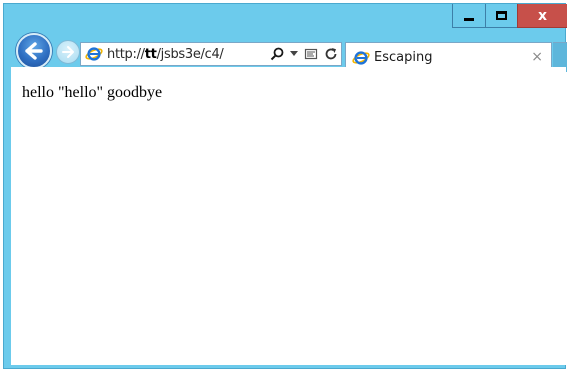 This screenshot has width=569, height=372. I want to click on refresh-button, so click(331, 54).